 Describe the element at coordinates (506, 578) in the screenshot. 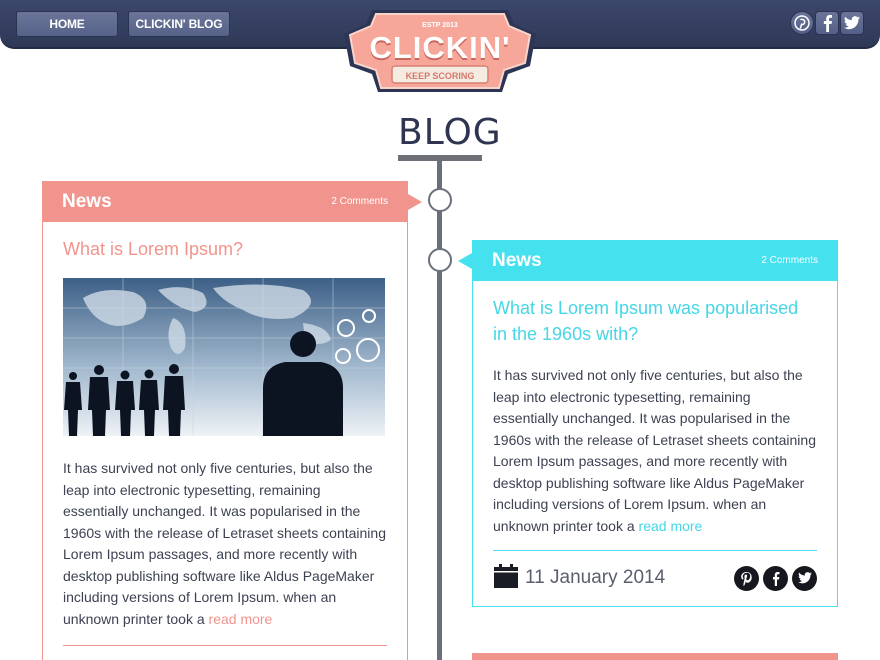

I see `calendar-icon` at that location.